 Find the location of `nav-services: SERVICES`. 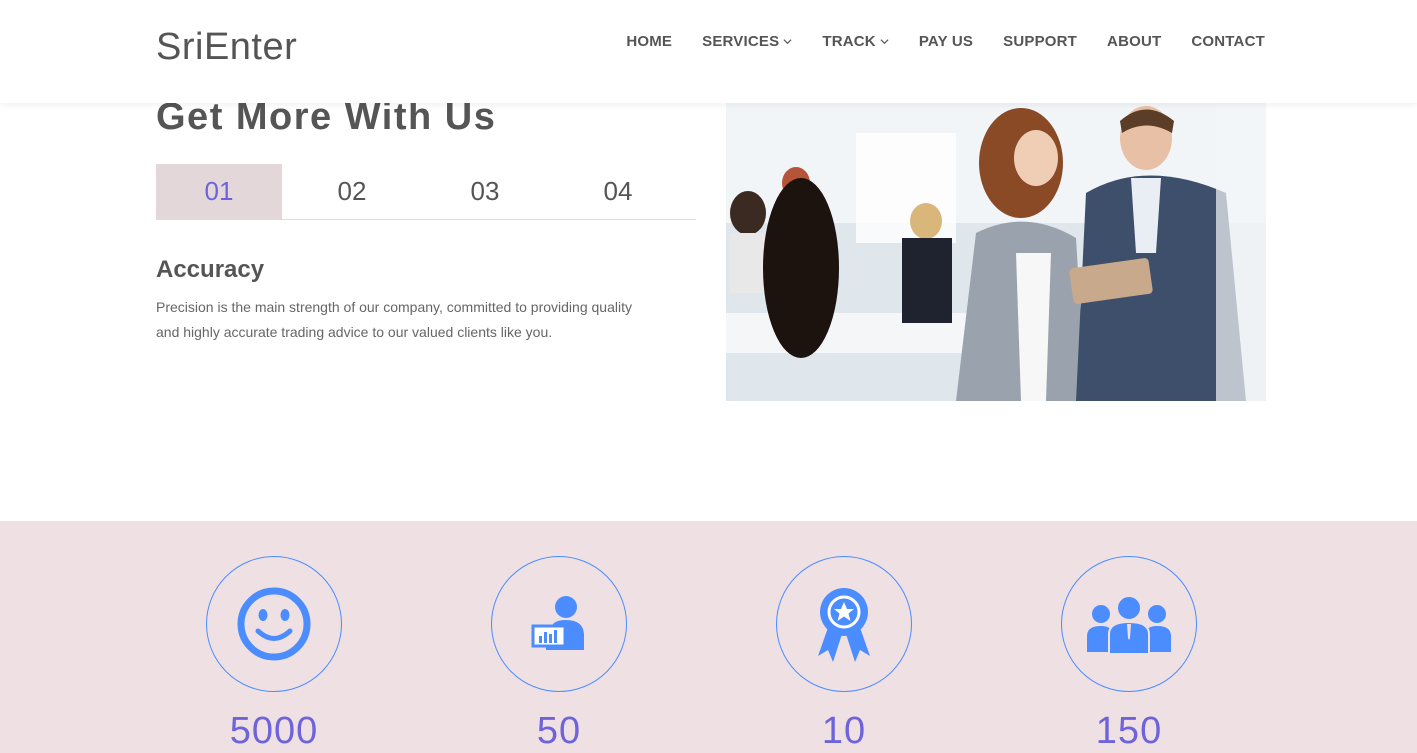

nav-services: SERVICES is located at coordinates (747, 41).